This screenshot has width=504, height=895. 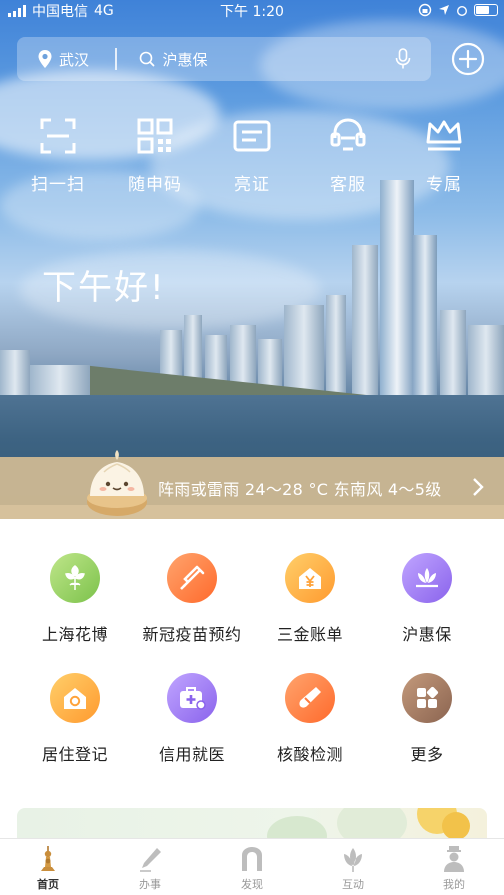 I want to click on alarm-icon, so click(x=462, y=11).